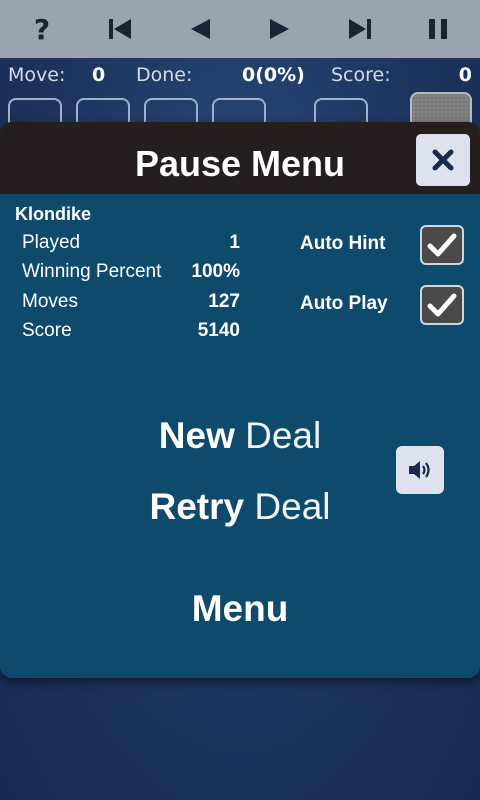 This screenshot has width=480, height=800. Describe the element at coordinates (343, 243) in the screenshot. I see `auto-hint-label: Auto Hint` at that location.